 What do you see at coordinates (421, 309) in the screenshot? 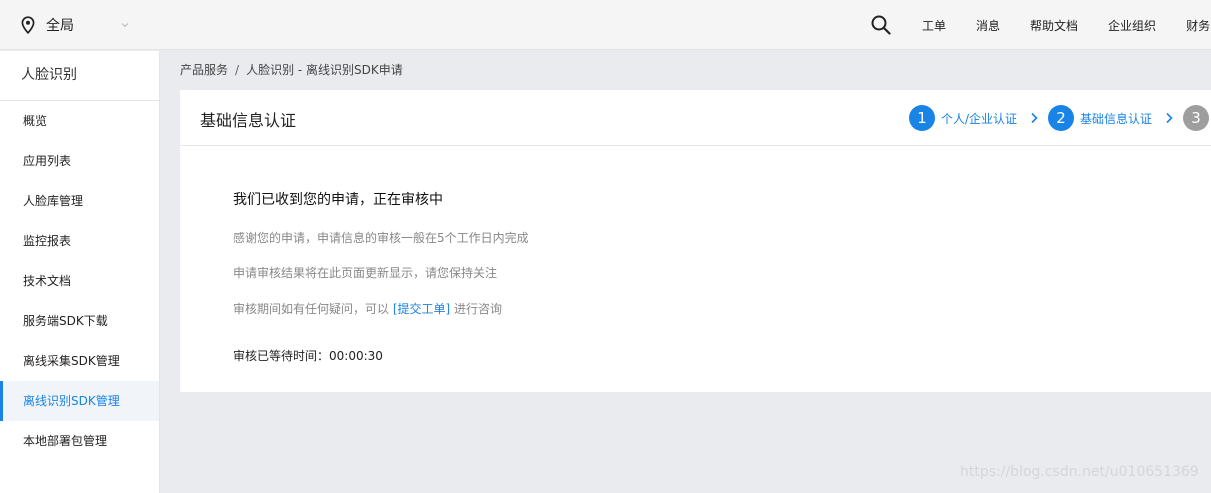
I see `submit-ticket-link: [提交工单]` at bounding box center [421, 309].